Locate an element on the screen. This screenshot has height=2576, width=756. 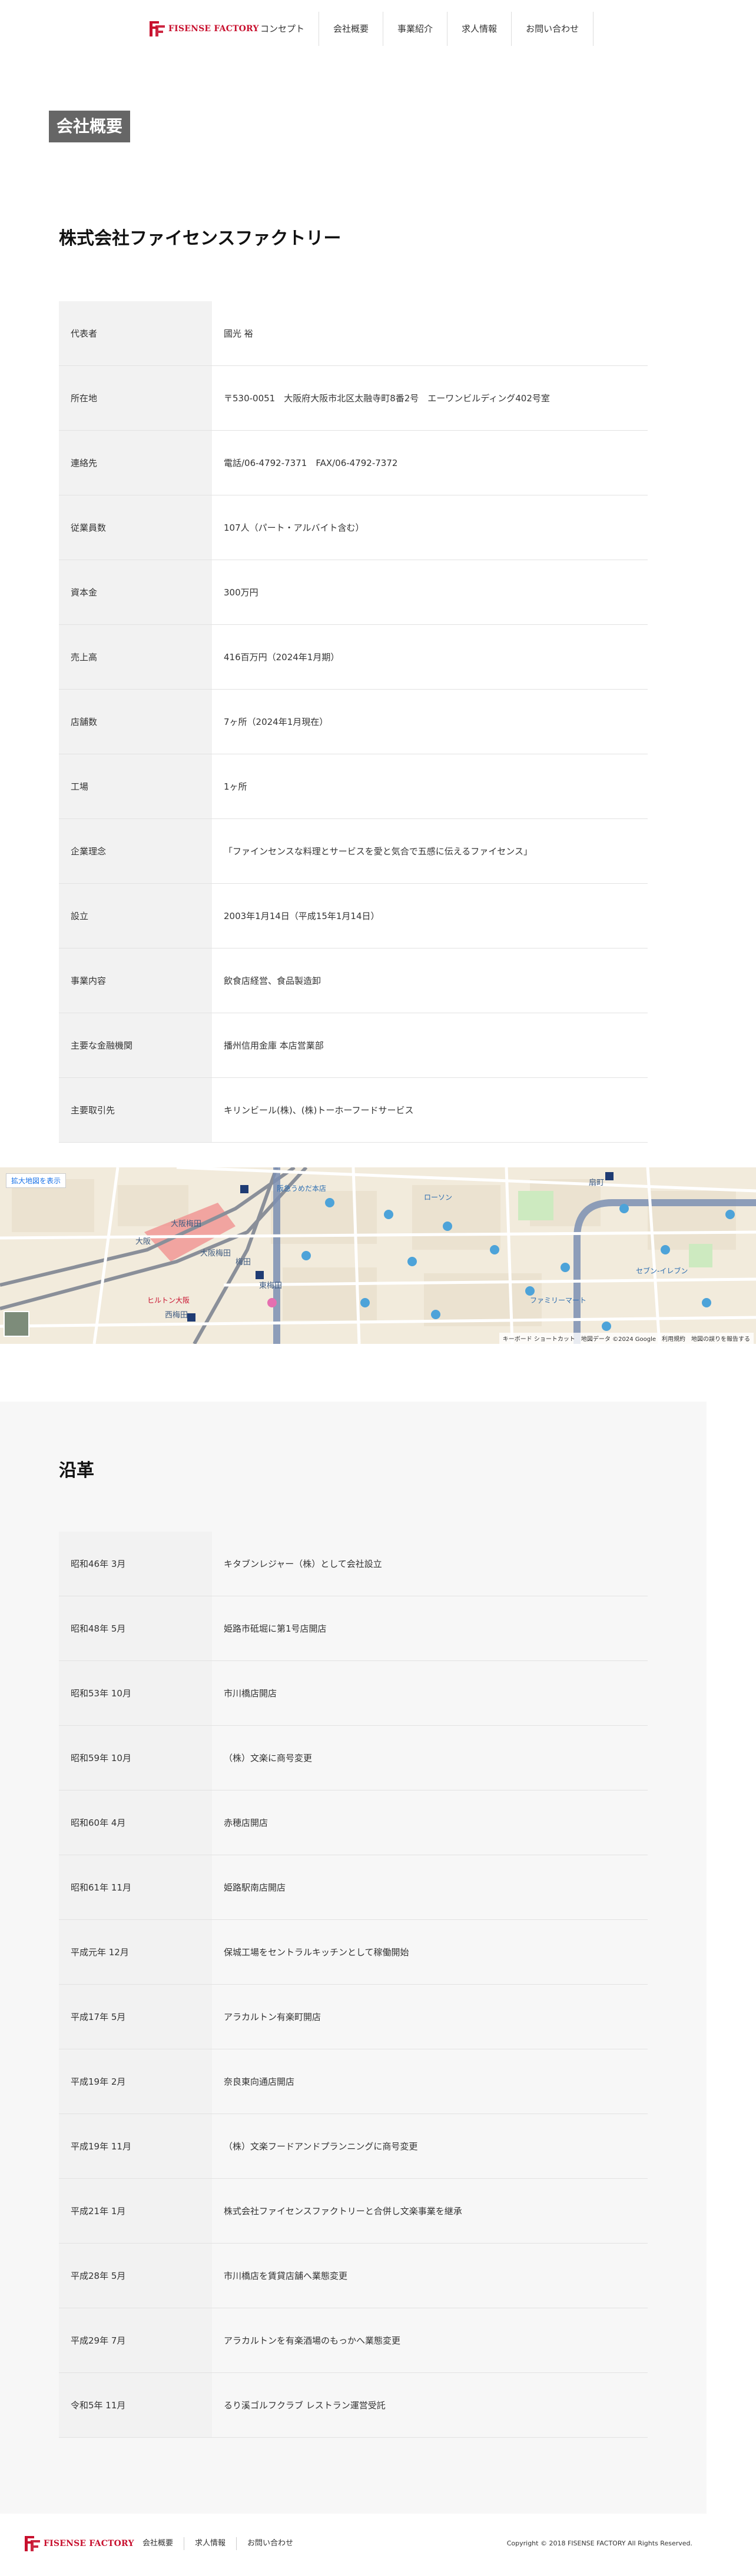
history-row-value: キタブンレジャー（株）として会社設立 is located at coordinates (430, 1564).